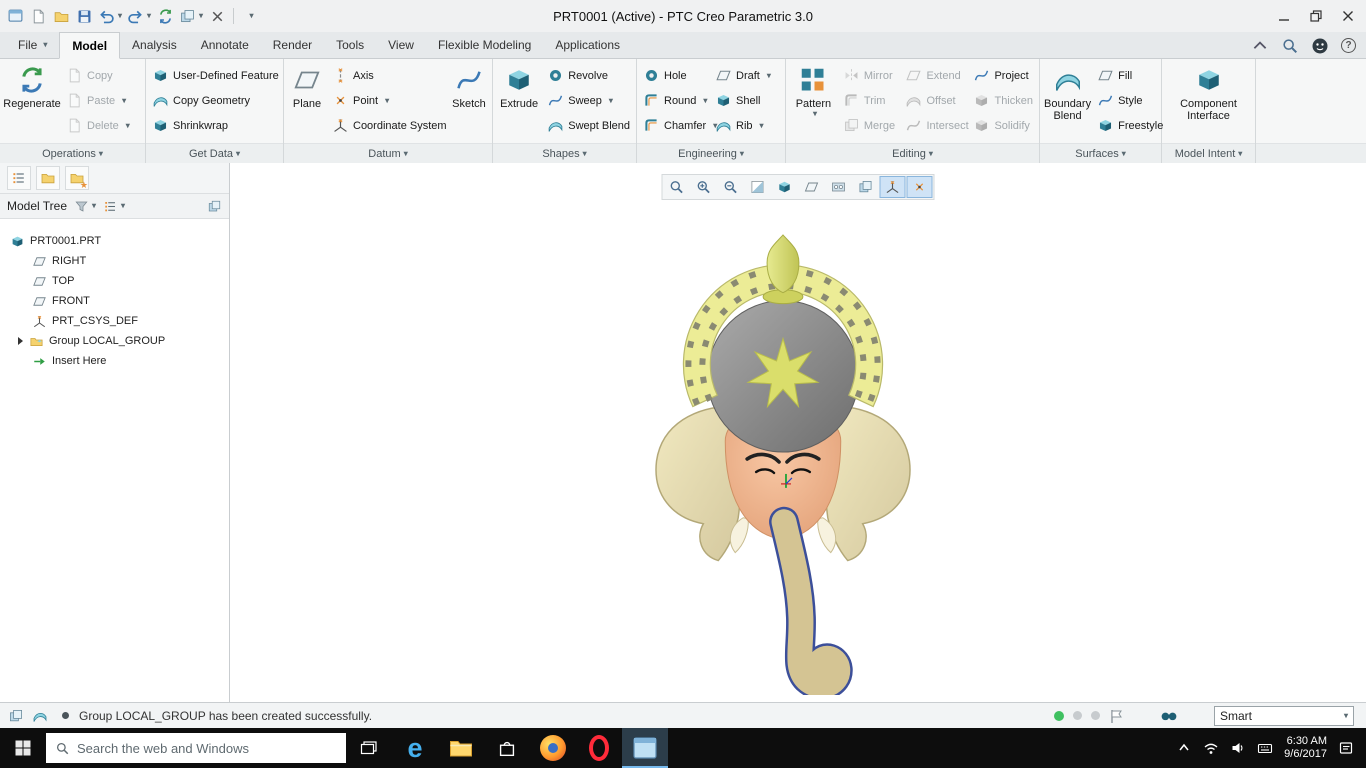 The height and width of the screenshot is (768, 1366). Describe the element at coordinates (1265, 748) in the screenshot. I see `touch-keyboard-icon` at that location.